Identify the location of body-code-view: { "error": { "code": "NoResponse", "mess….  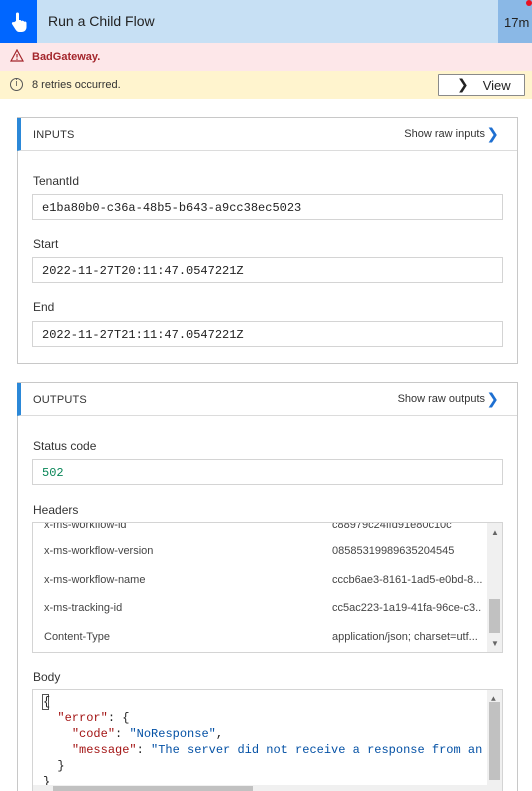
(267, 740).